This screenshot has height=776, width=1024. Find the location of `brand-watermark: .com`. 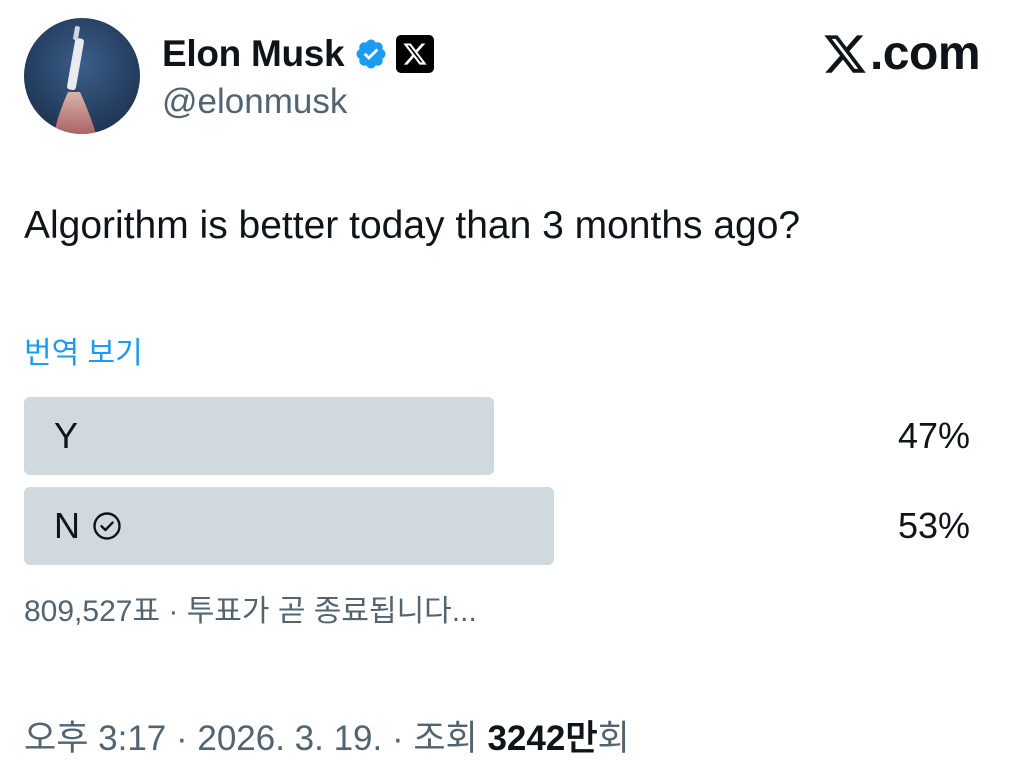

brand-watermark: .com is located at coordinates (901, 53).